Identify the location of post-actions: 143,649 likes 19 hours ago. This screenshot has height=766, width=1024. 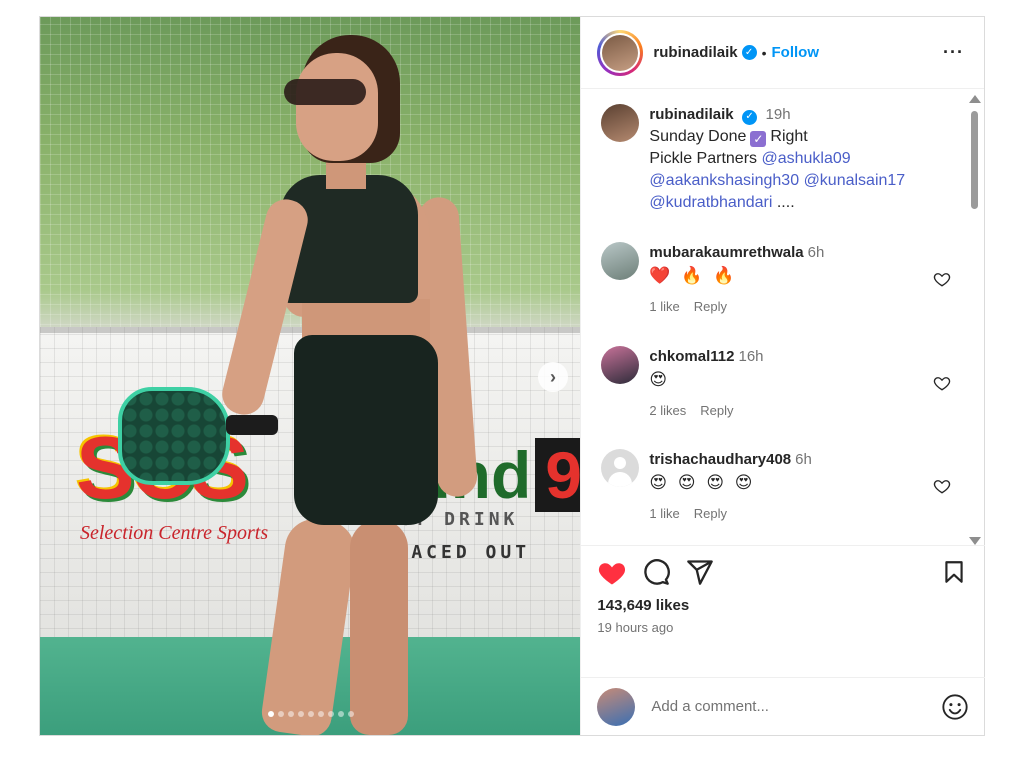
(783, 591).